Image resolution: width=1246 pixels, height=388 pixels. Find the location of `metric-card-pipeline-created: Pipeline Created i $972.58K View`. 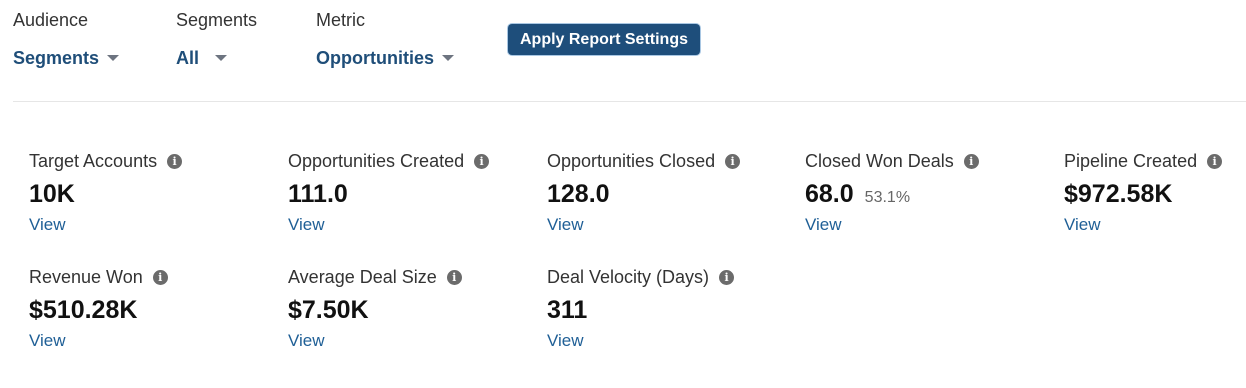

metric-card-pipeline-created: Pipeline Created i $972.58K View is located at coordinates (1154, 193).